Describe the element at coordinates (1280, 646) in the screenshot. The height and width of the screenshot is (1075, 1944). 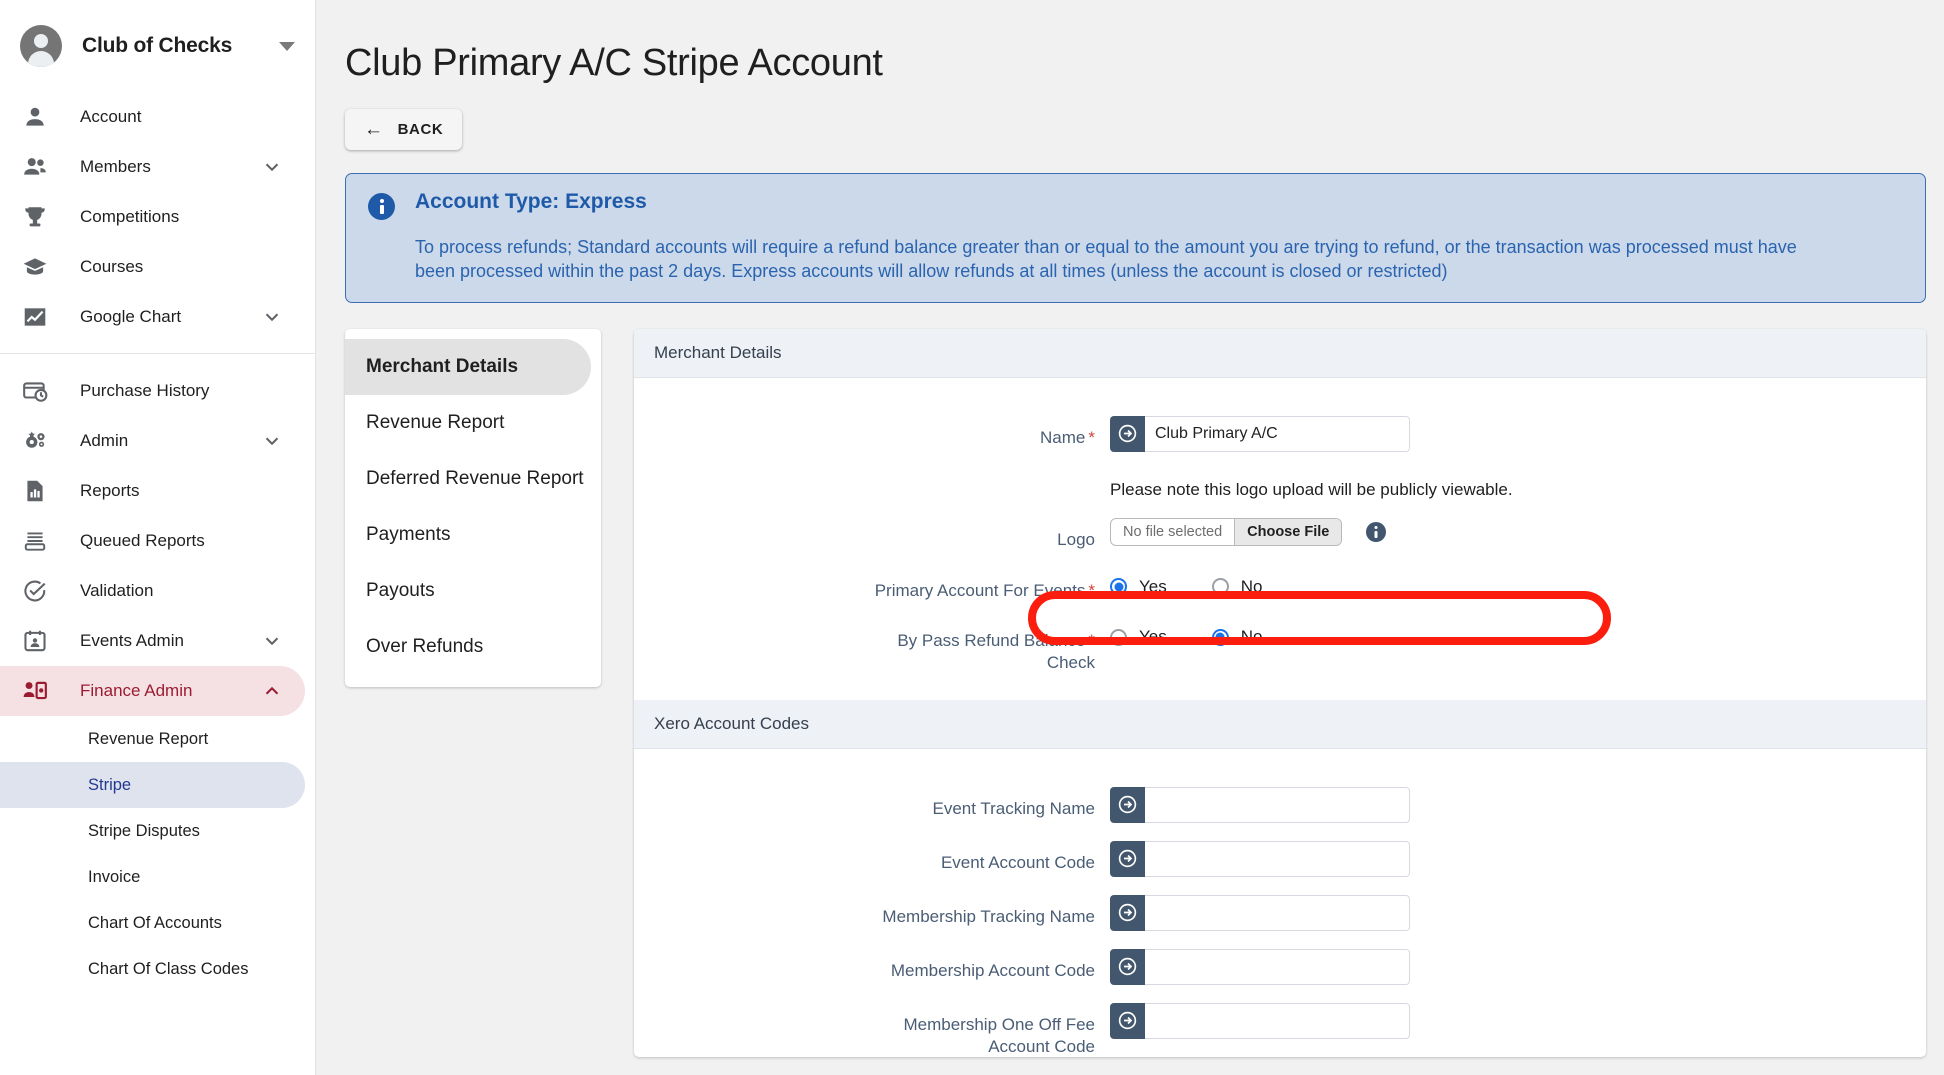
I see `bypass-refund-balance-check-row: By Pass Refund Balance * Check Yes No` at that location.